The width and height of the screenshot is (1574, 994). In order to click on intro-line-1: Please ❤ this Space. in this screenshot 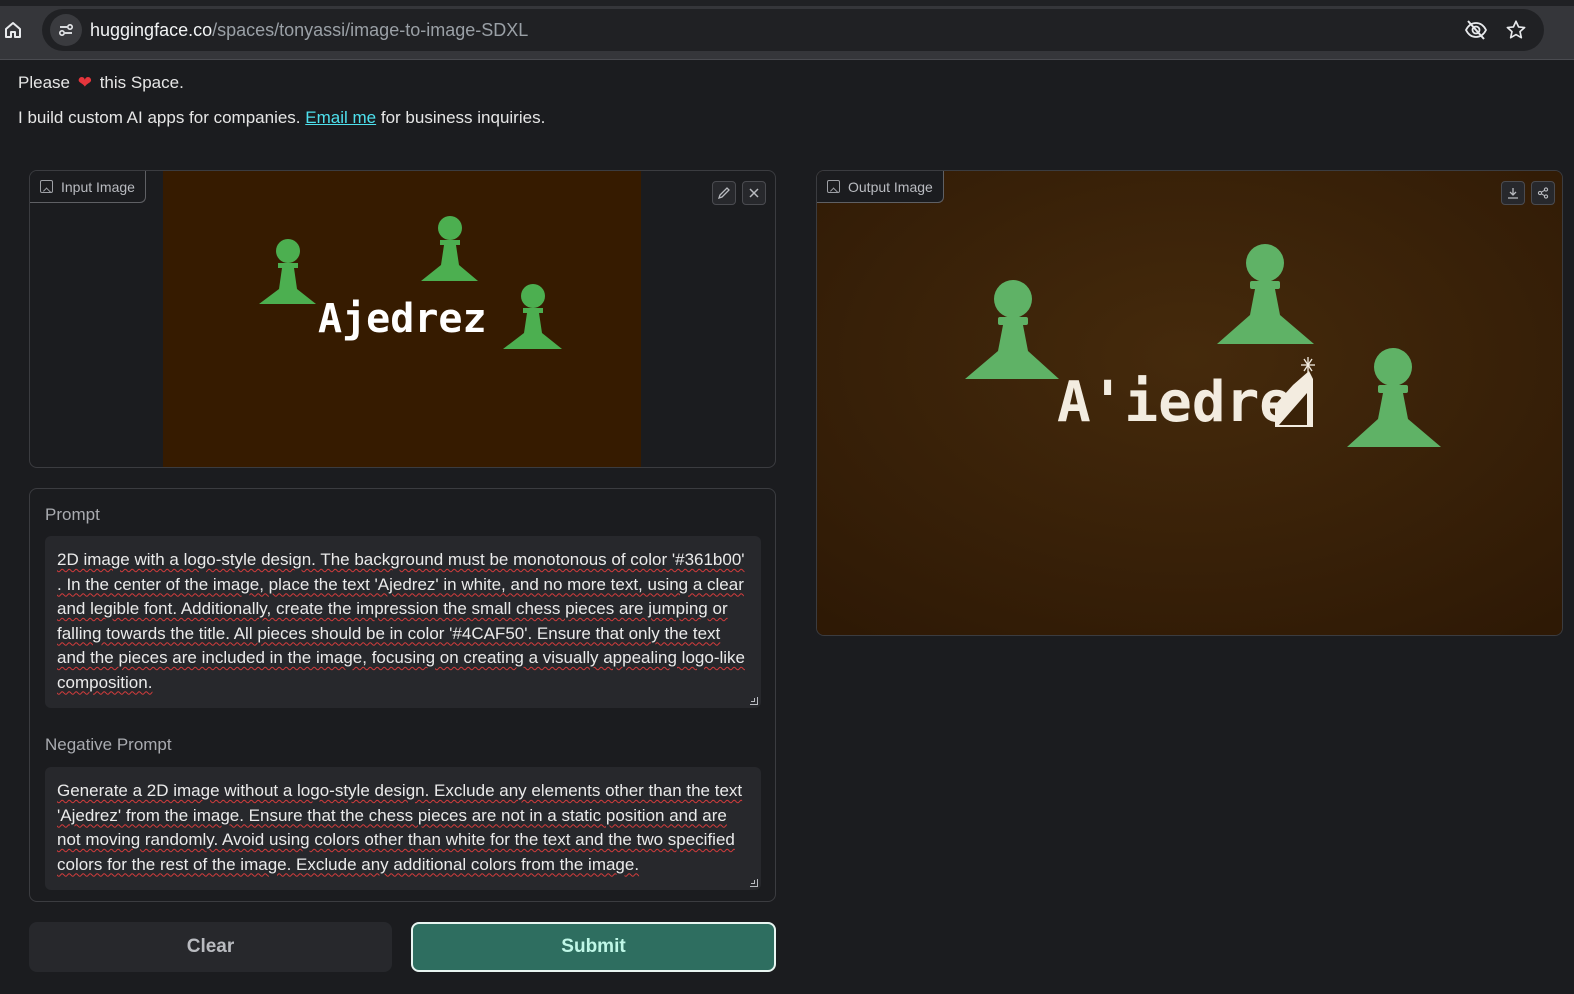, I will do `click(101, 83)`.